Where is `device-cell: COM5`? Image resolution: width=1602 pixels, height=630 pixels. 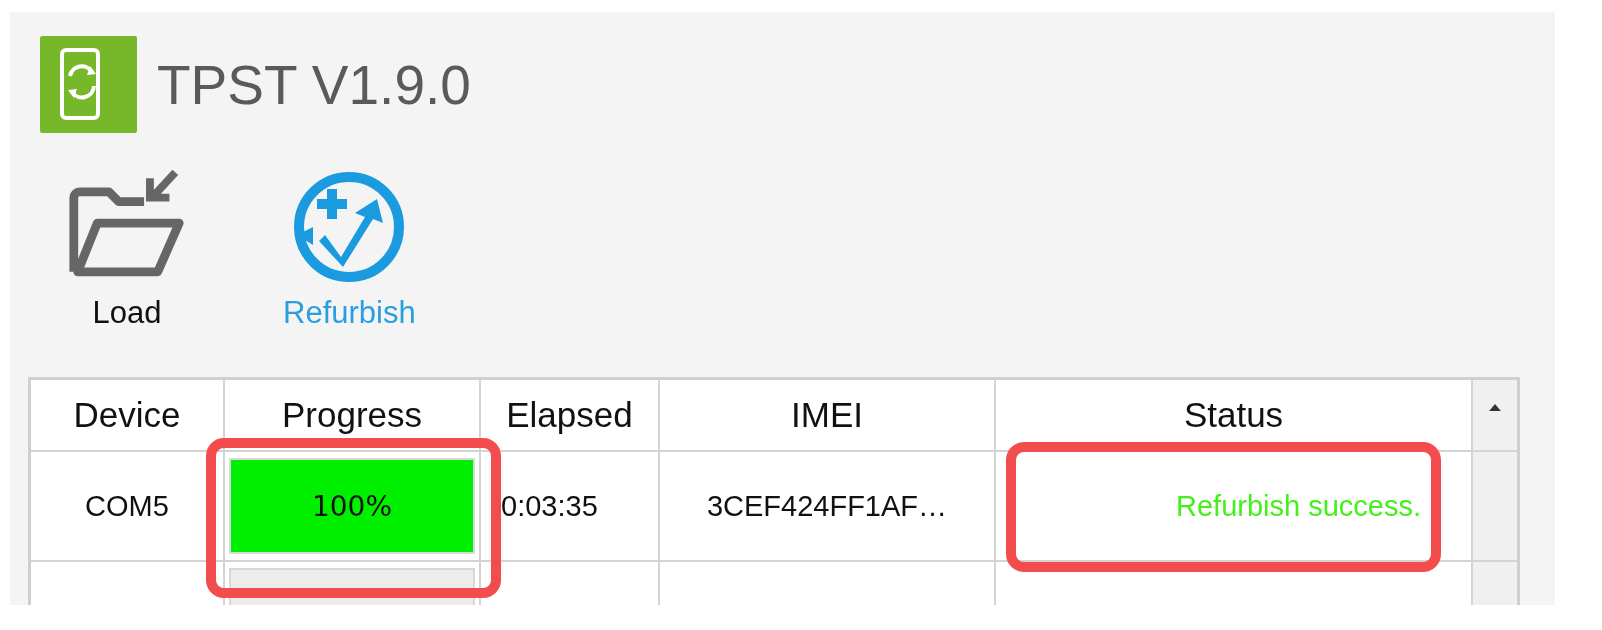 device-cell: COM5 is located at coordinates (127, 506).